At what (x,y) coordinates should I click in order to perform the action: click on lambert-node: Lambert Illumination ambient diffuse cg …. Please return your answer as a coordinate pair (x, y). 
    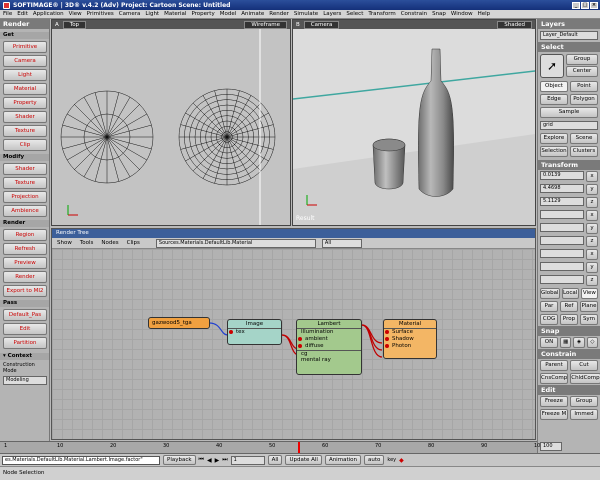
    Looking at the image, I should click on (329, 347).